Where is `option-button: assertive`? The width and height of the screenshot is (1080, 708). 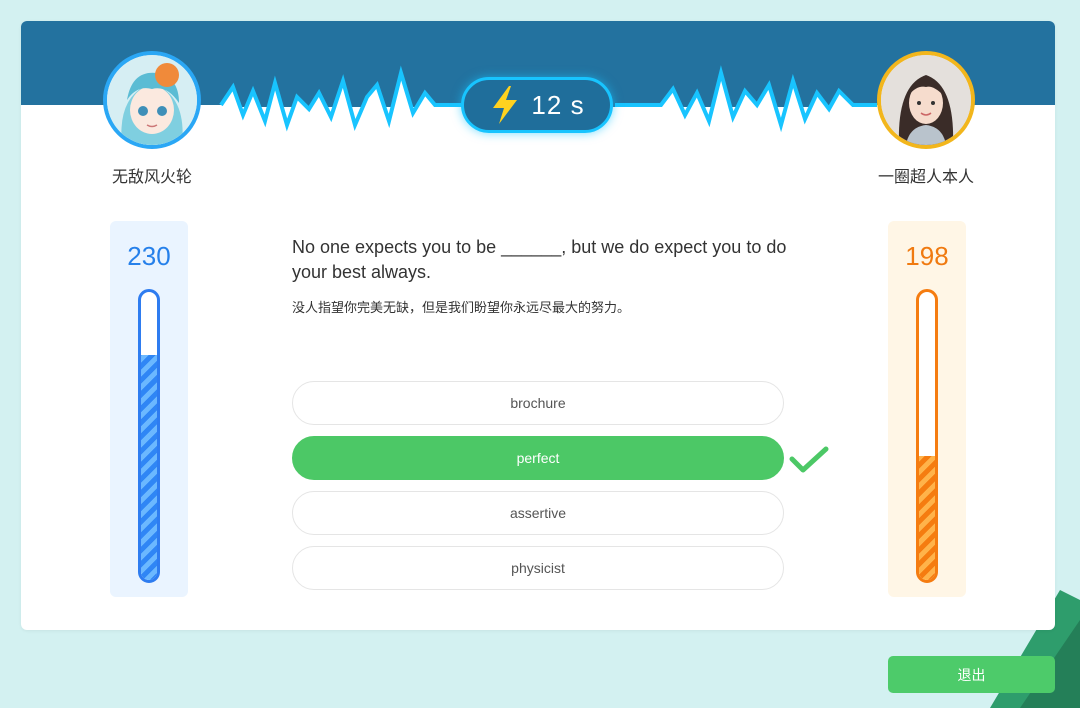 option-button: assertive is located at coordinates (538, 513).